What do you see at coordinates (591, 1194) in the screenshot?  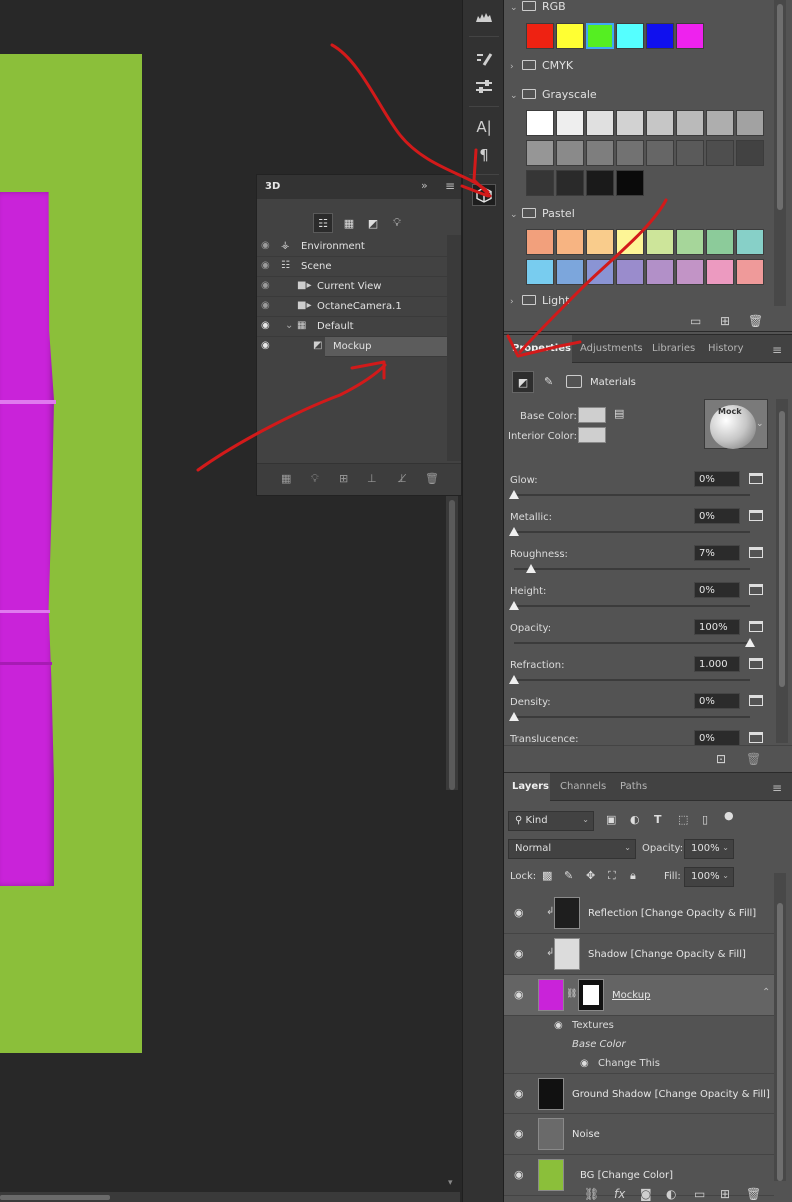 I see `link-layers-icon: ⛓︎` at bounding box center [591, 1194].